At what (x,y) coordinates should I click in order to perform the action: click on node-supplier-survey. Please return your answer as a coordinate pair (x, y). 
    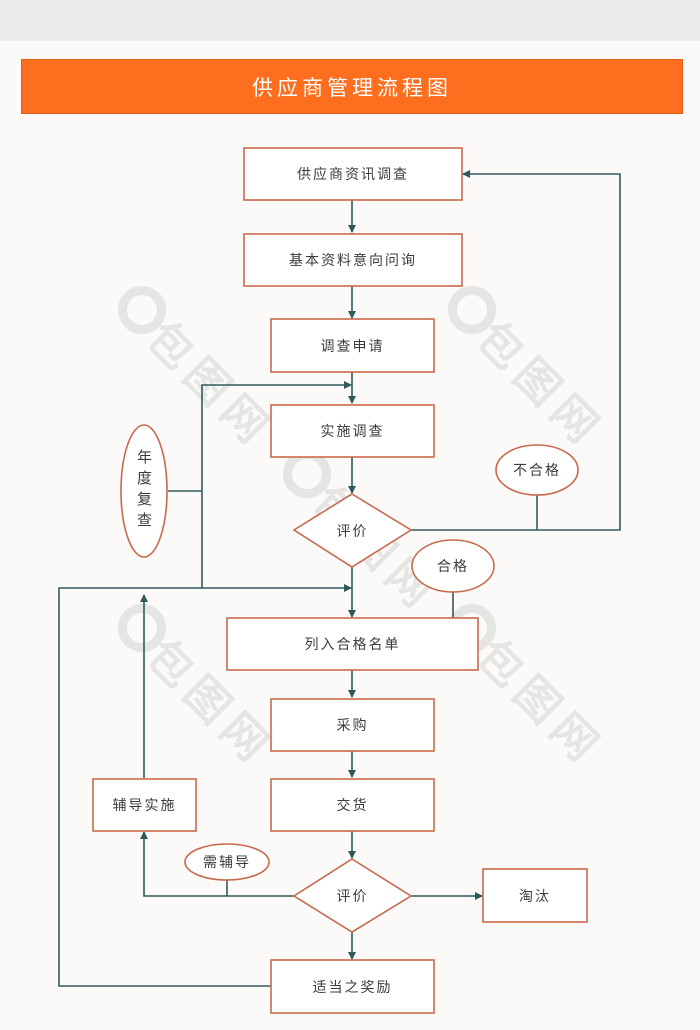
    Looking at the image, I should click on (353, 174).